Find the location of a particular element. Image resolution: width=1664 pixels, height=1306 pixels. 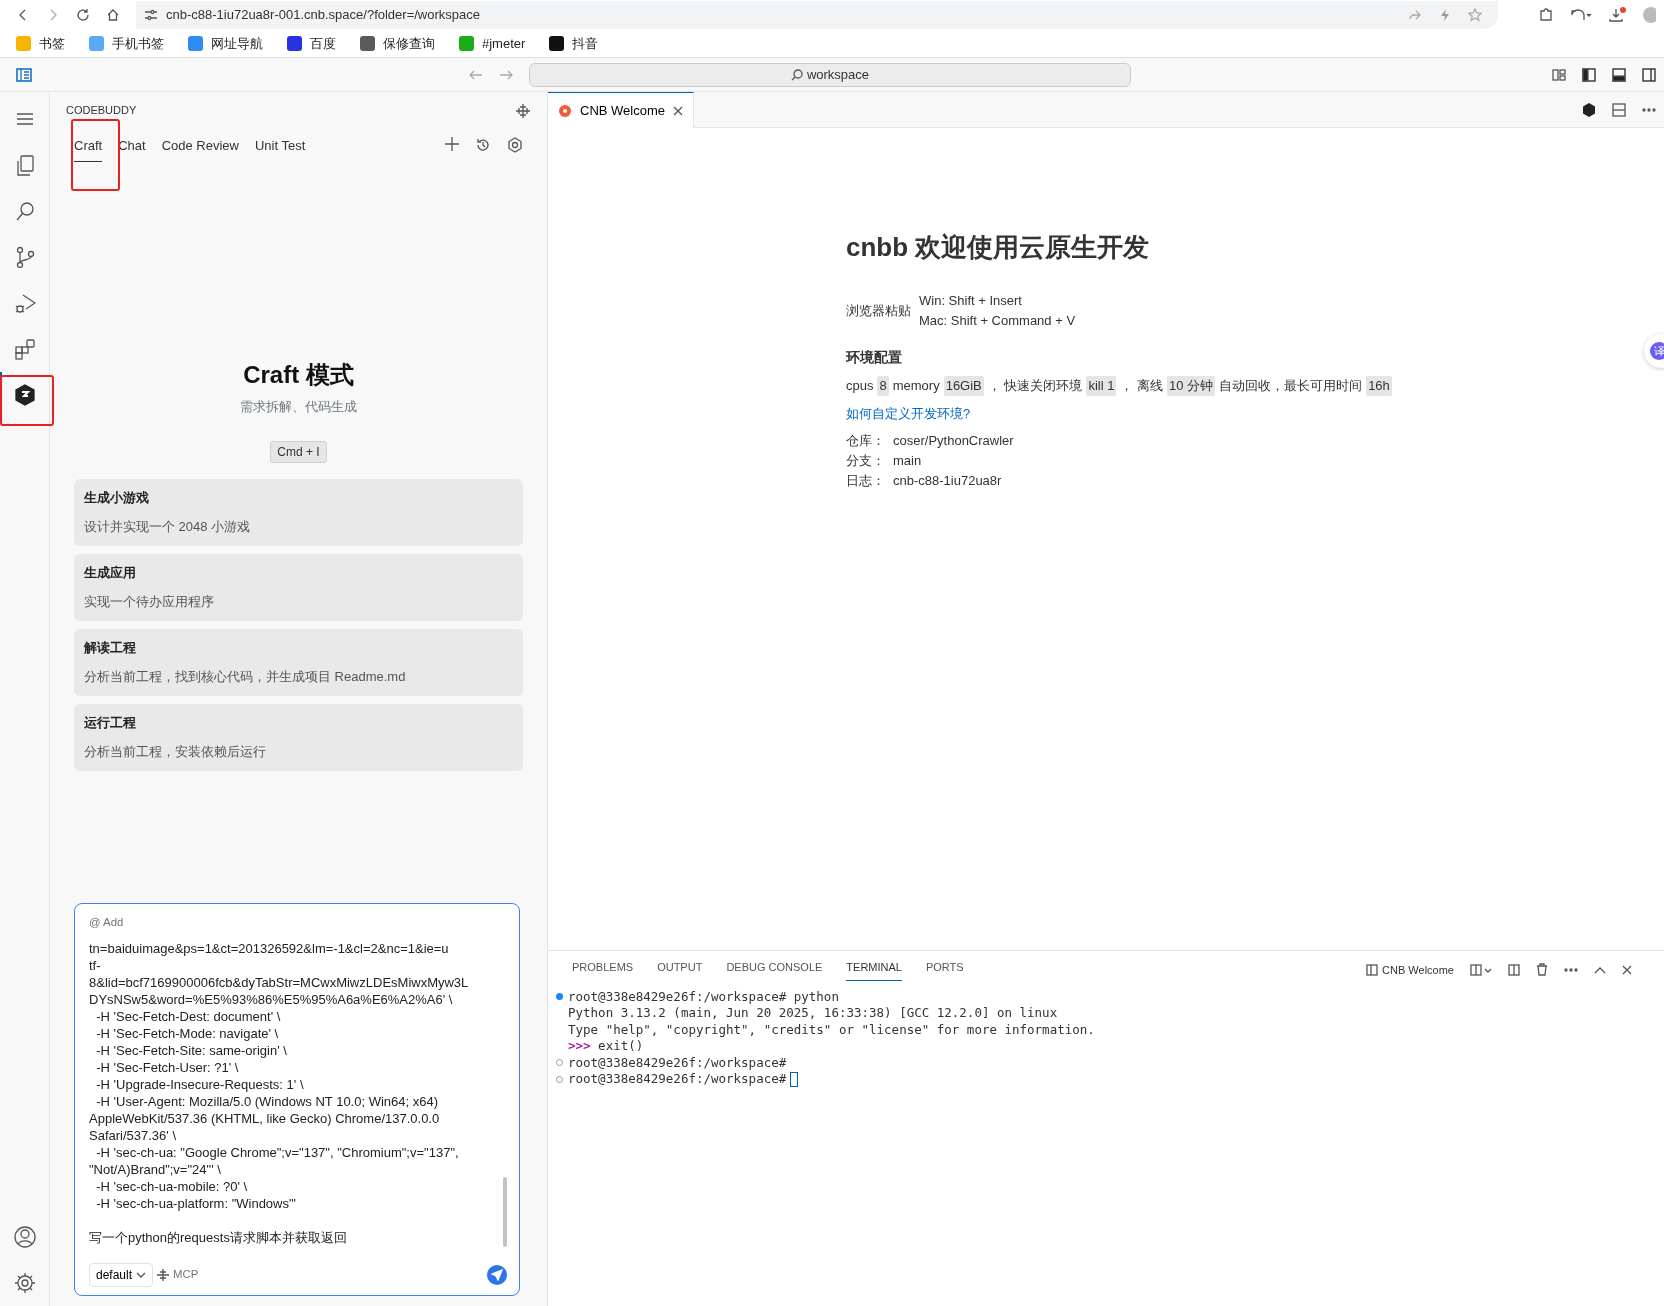

url-text: cnb-c88-1iu72ua8r-001.cnb.space/?folder=/workspace is located at coordinates (323, 15).